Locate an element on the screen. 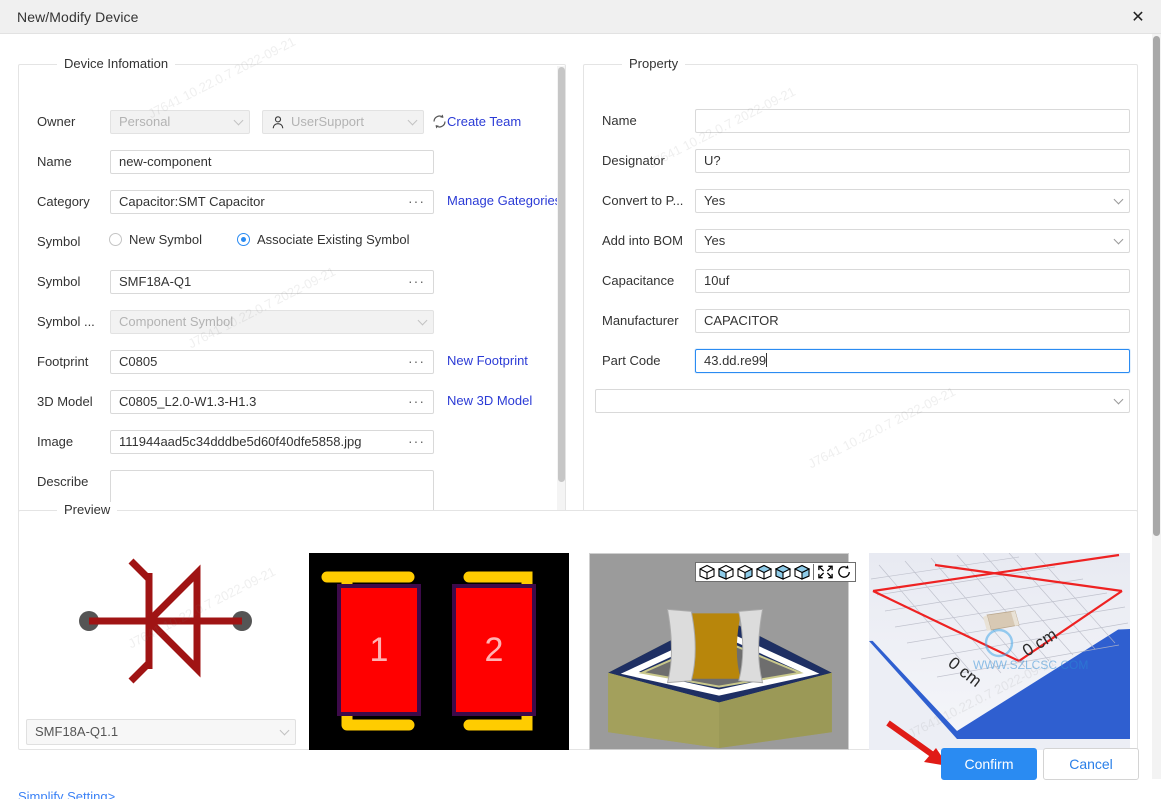  confirm-button: Confirm is located at coordinates (989, 764).